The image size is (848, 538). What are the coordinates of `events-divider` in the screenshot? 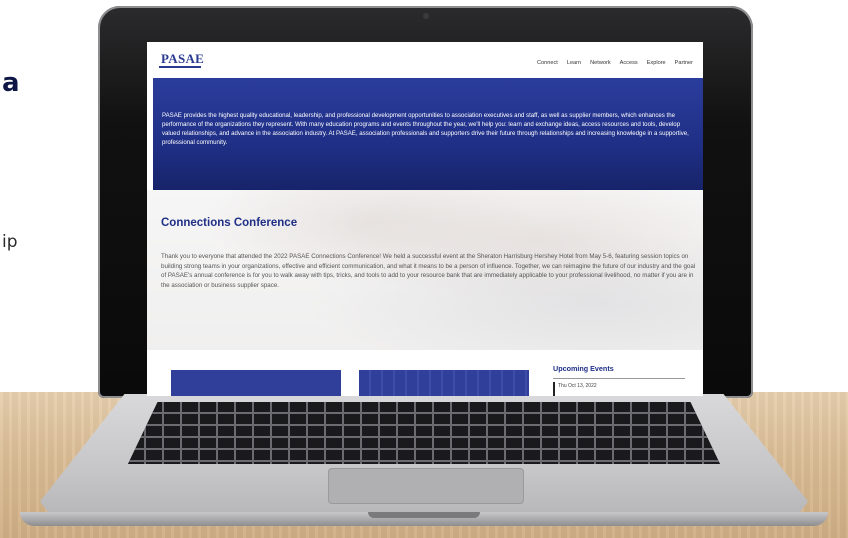 It's located at (619, 378).